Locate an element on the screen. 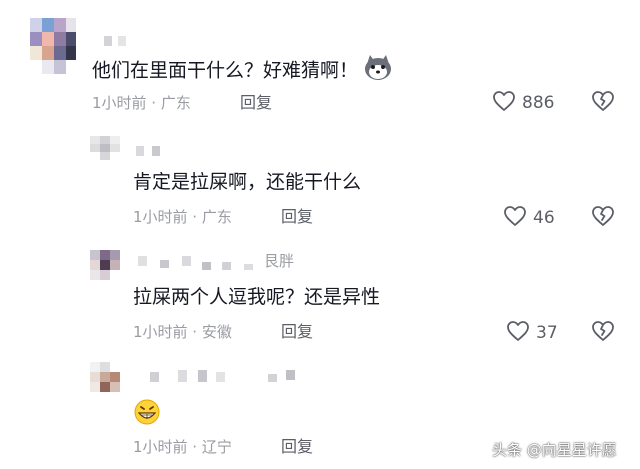 The height and width of the screenshot is (469, 640). like-count: 886 is located at coordinates (538, 103).